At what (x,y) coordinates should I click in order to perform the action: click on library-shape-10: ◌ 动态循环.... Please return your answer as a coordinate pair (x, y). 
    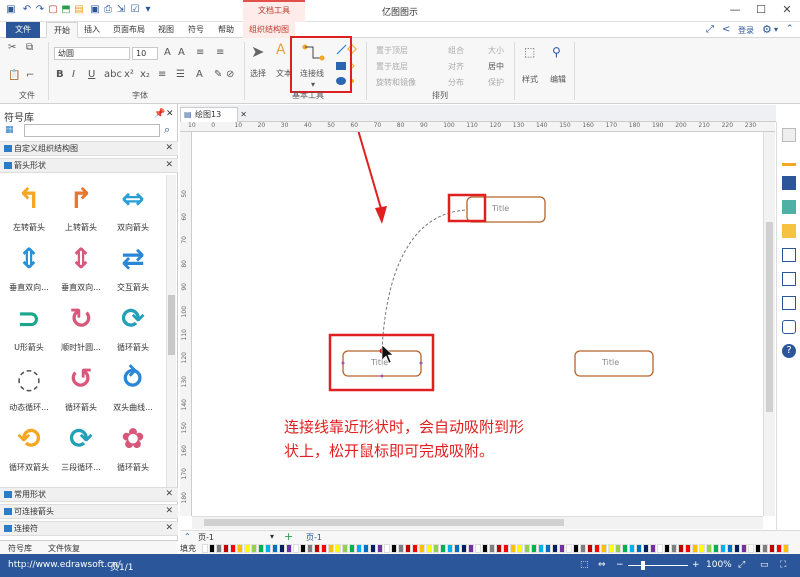
    Looking at the image, I should click on (29, 388).